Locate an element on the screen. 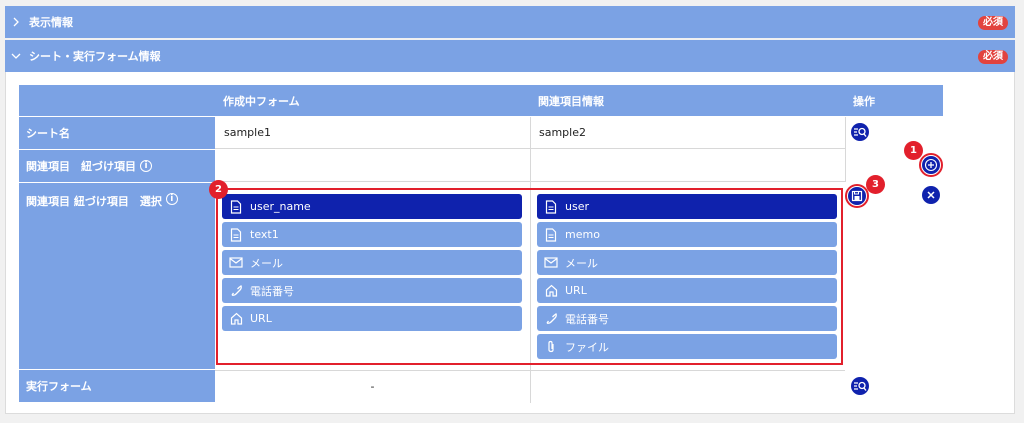 The width and height of the screenshot is (1024, 423). search-exec-form-button is located at coordinates (860, 386).